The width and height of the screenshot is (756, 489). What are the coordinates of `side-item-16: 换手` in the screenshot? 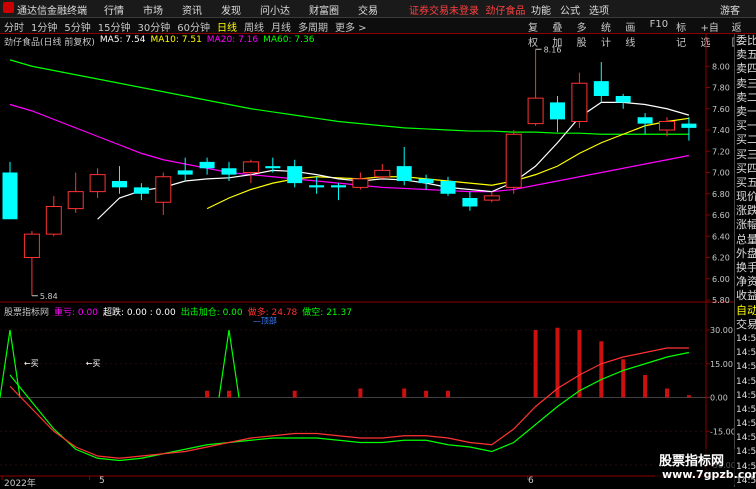 It's located at (745, 268).